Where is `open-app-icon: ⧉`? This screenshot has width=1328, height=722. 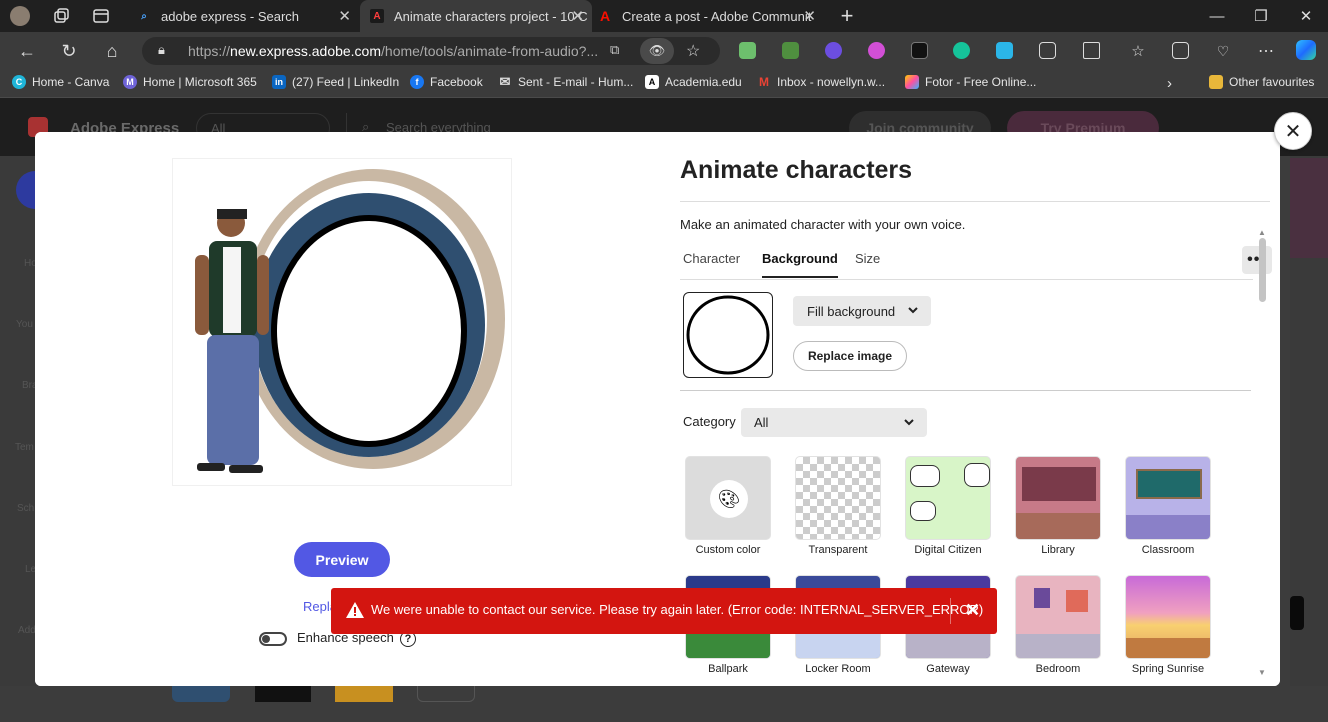 open-app-icon: ⧉ is located at coordinates (614, 50).